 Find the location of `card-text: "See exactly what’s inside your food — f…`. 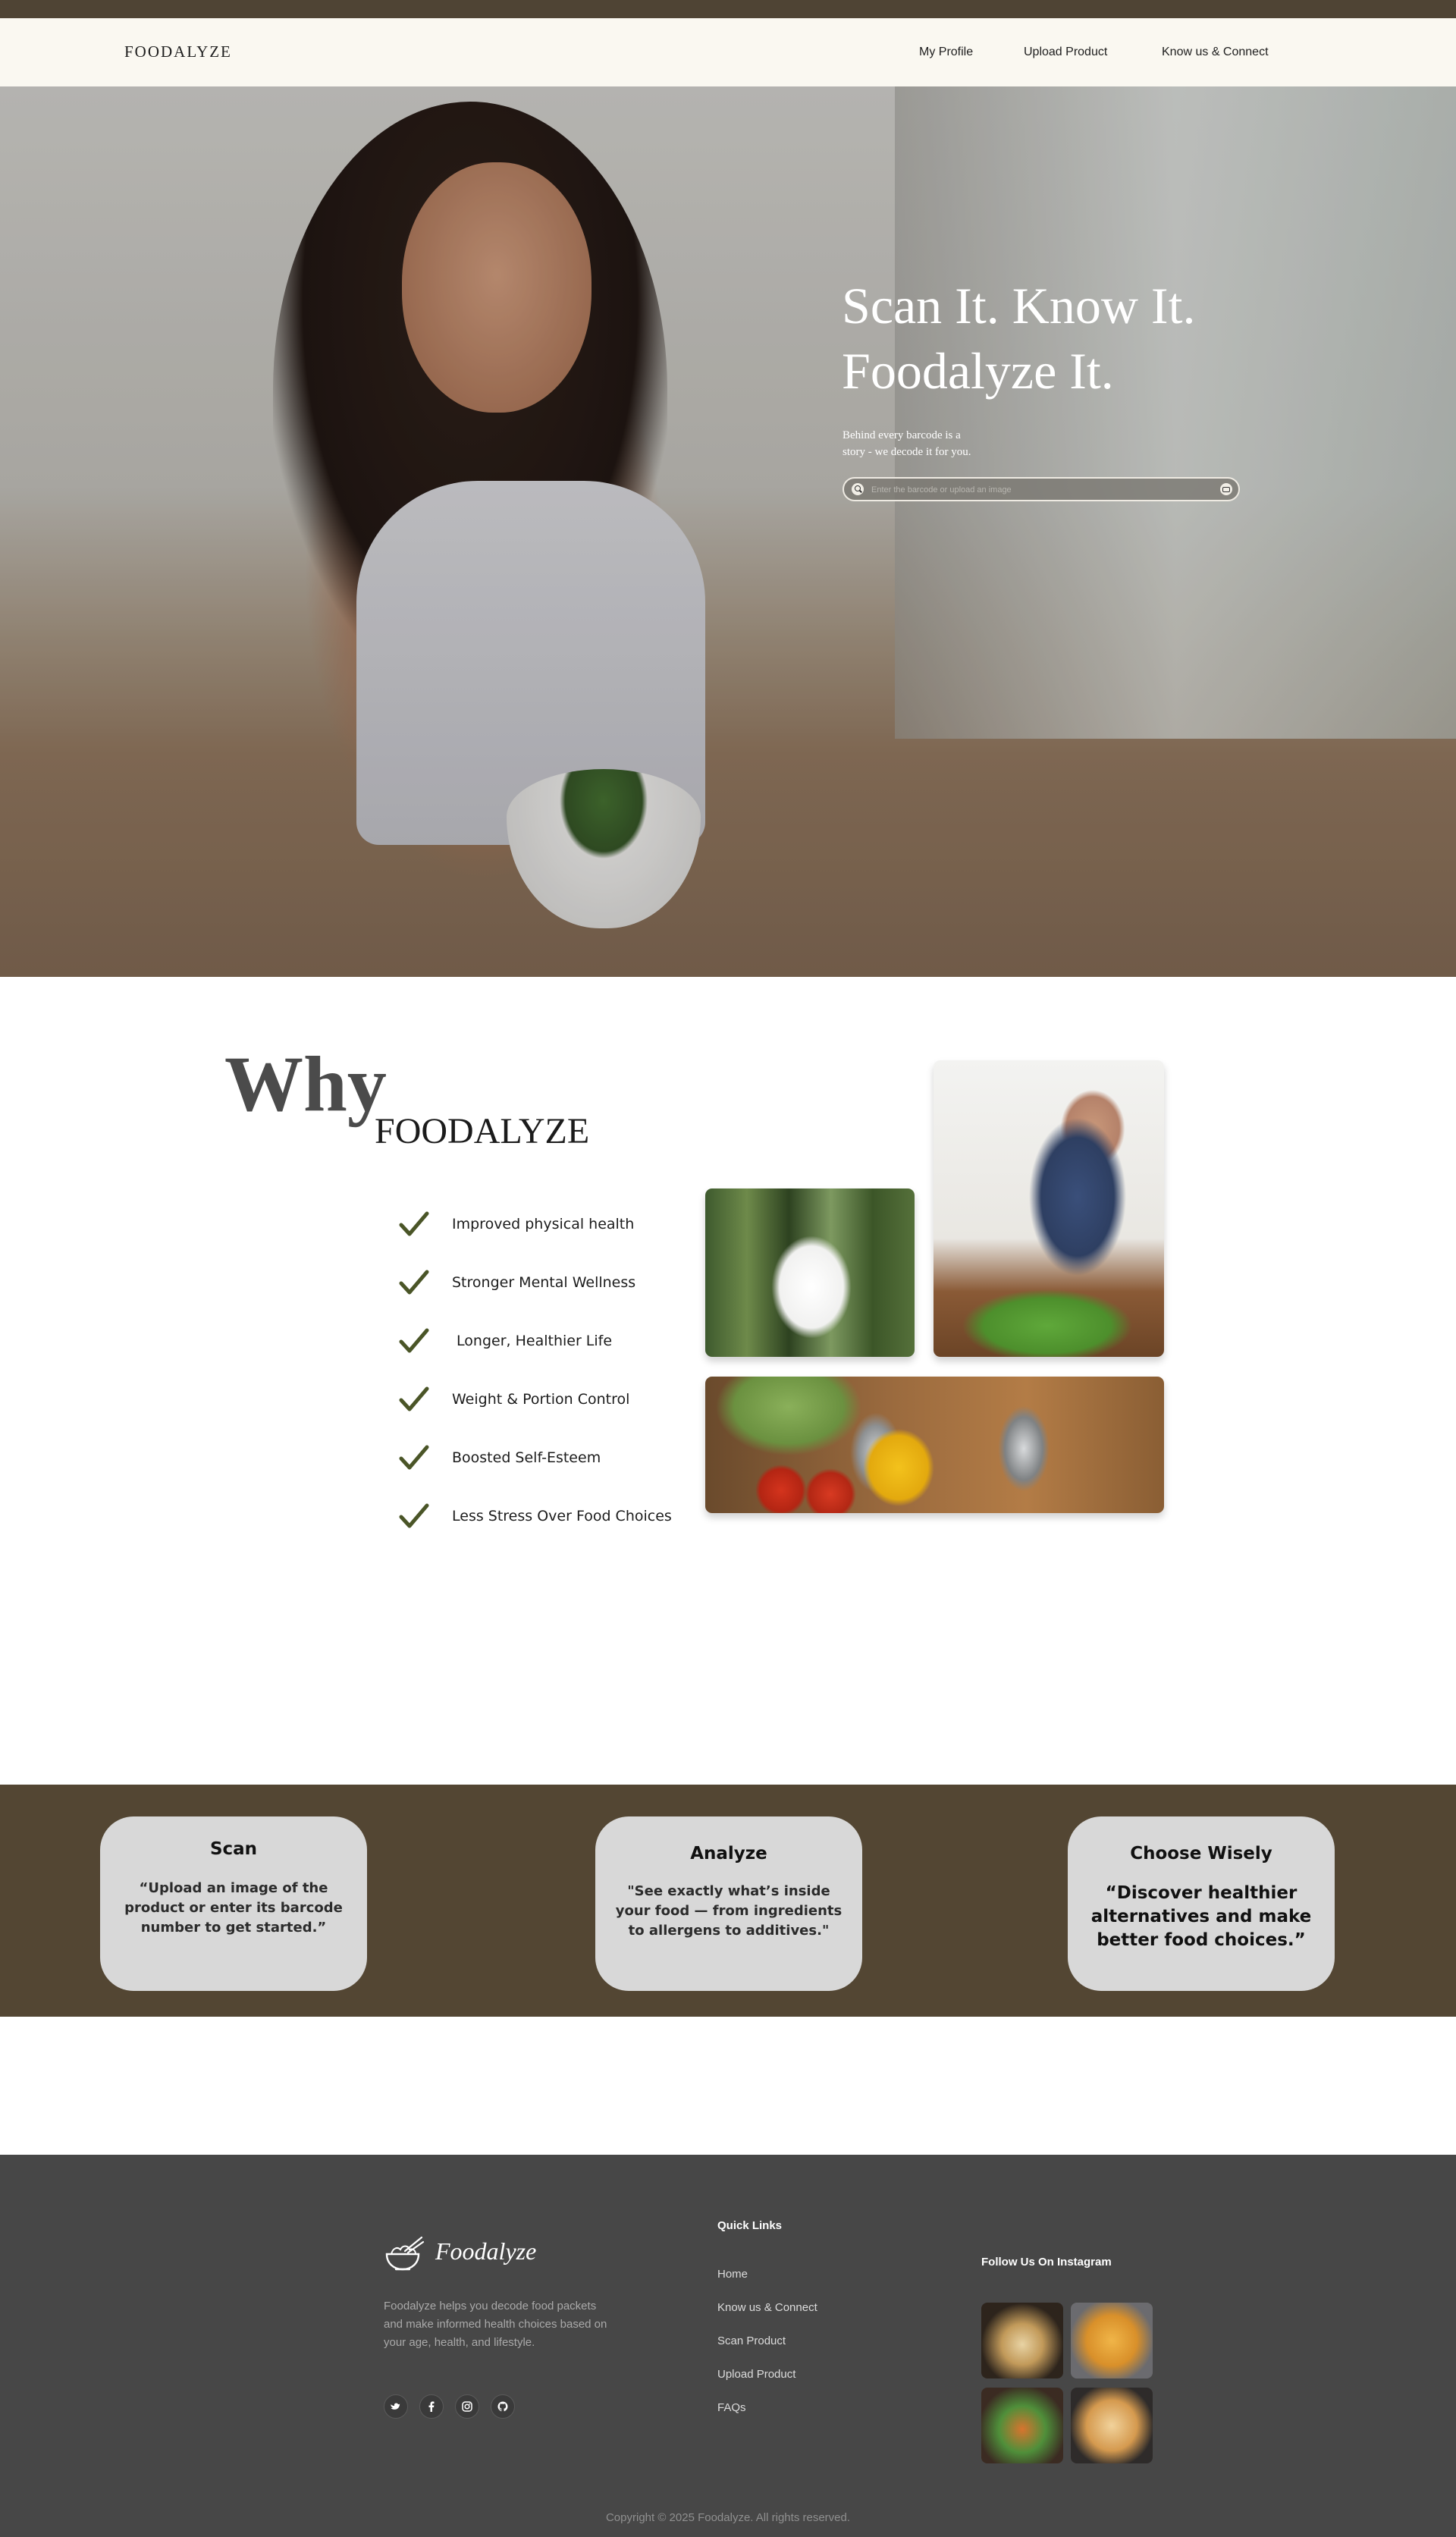

card-text: "See exactly what’s inside your food — f… is located at coordinates (729, 1911).